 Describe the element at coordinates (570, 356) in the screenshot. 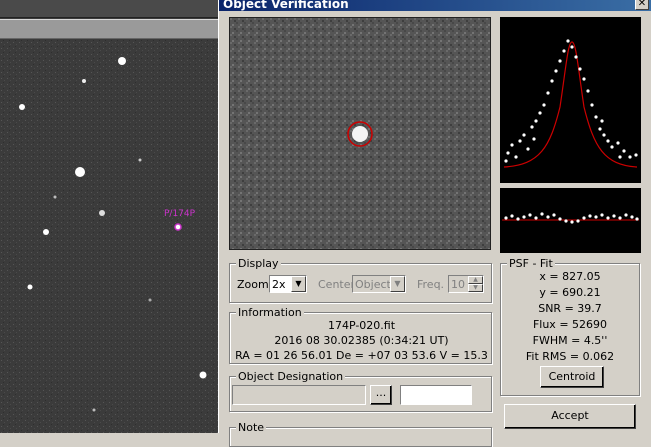

I see `psf-fit-rms: Fit RMS = 0.062` at that location.